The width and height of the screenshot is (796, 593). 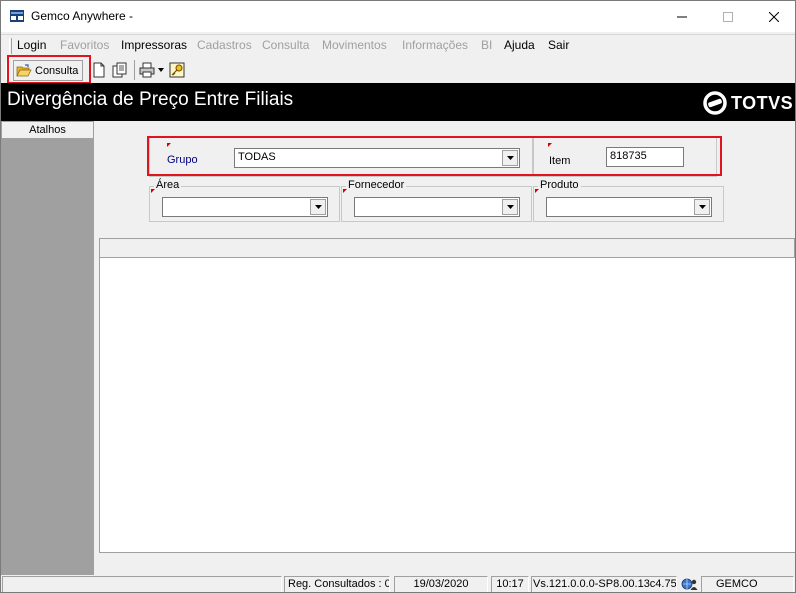 What do you see at coordinates (645, 157) in the screenshot?
I see `item-input: 818735` at bounding box center [645, 157].